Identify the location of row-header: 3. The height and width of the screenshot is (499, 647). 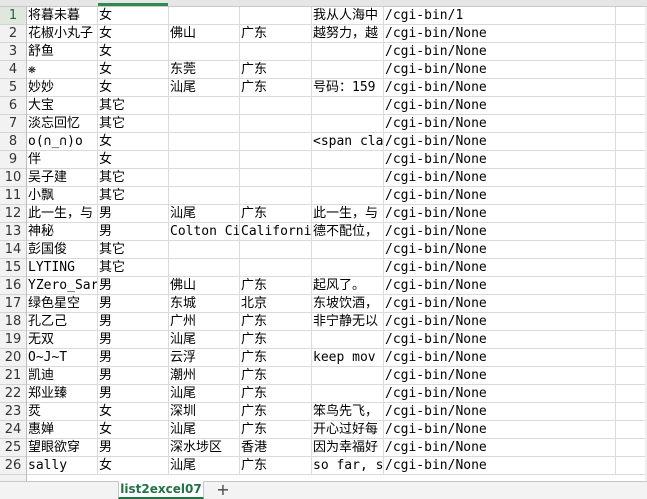
(13, 52).